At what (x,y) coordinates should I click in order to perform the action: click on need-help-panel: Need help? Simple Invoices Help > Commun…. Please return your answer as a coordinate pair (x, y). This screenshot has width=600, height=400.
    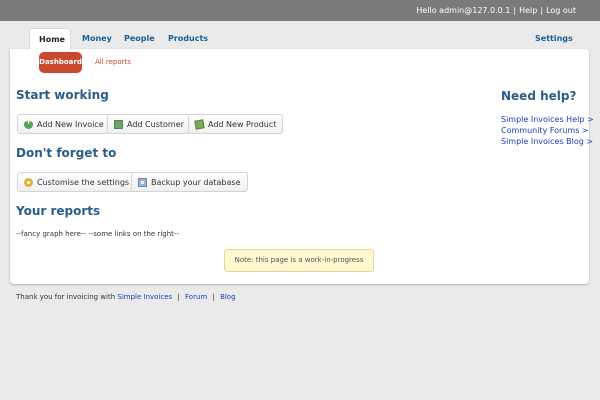
    Looking at the image, I should click on (547, 118).